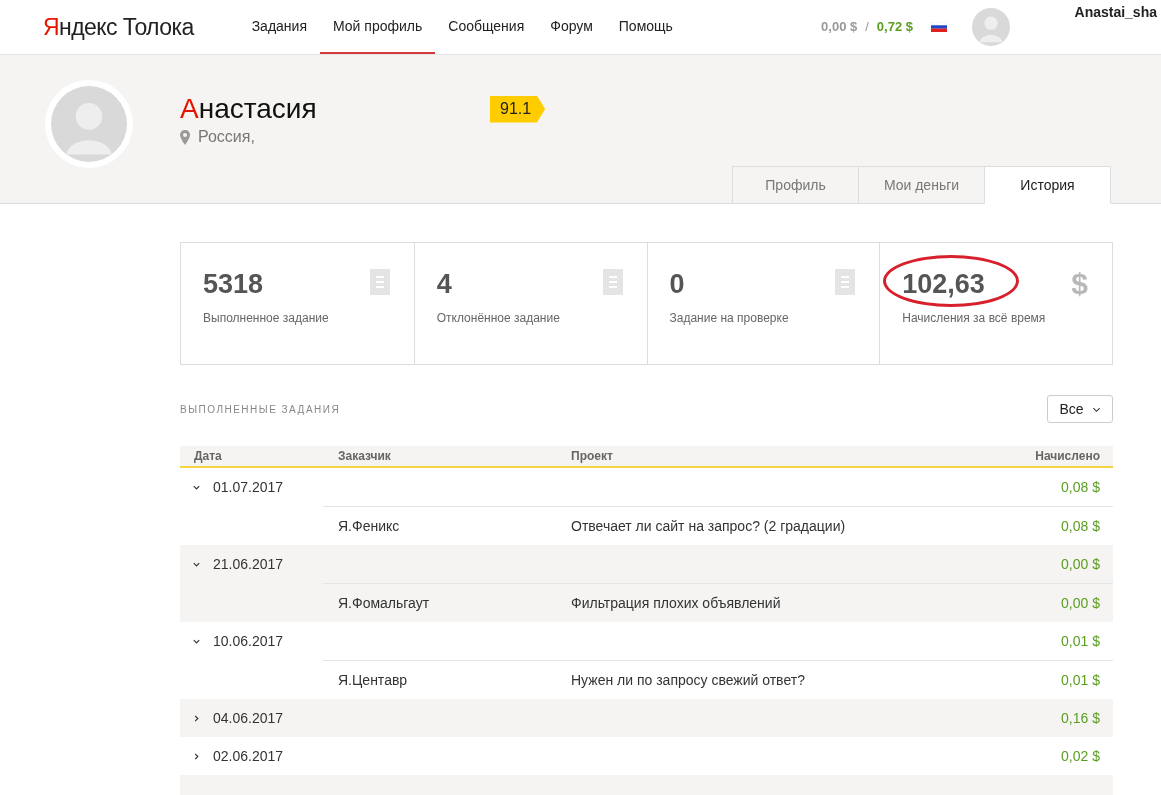 The width and height of the screenshot is (1161, 795). Describe the element at coordinates (943, 284) in the screenshot. I see `stat-value: 102,63` at that location.